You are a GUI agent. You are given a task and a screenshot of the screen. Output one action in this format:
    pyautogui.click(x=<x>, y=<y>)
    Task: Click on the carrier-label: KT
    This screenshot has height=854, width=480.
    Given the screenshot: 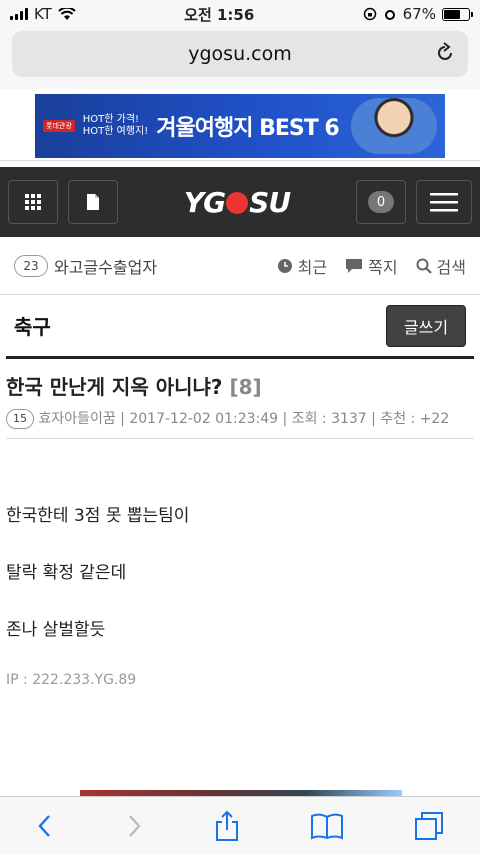 What is the action you would take?
    pyautogui.click(x=43, y=14)
    